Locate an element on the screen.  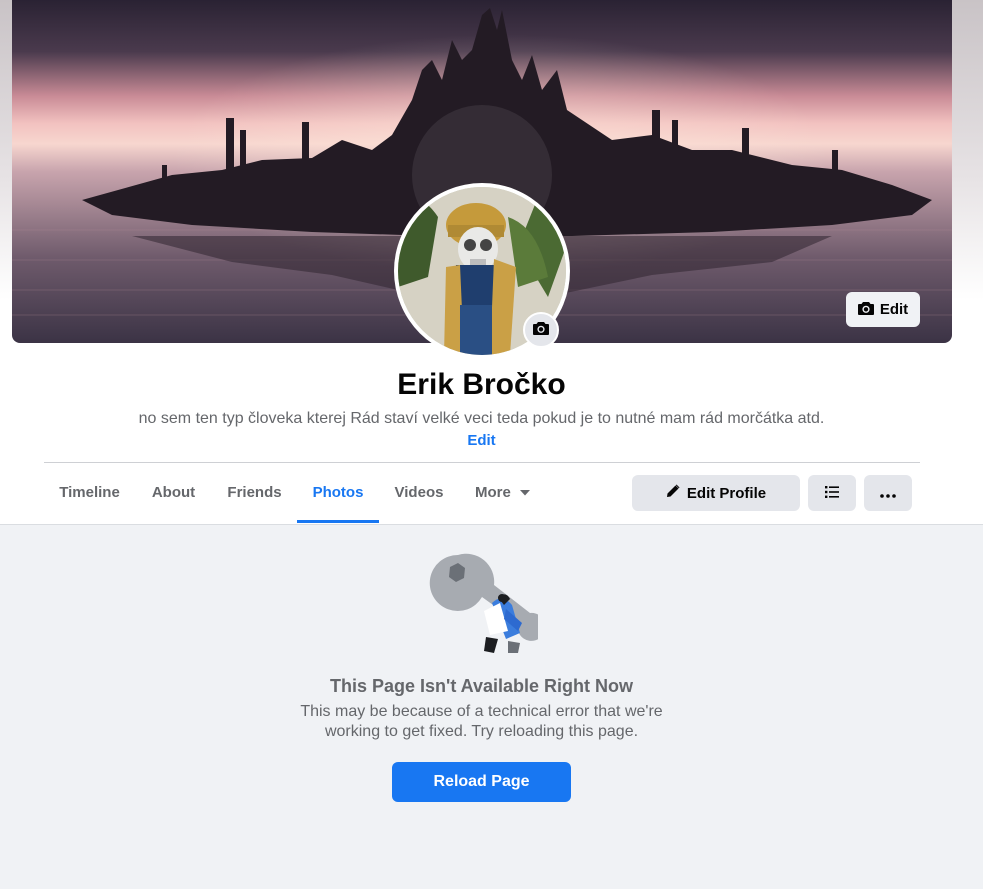
edit-bio-link: Edit is located at coordinates (481, 440).